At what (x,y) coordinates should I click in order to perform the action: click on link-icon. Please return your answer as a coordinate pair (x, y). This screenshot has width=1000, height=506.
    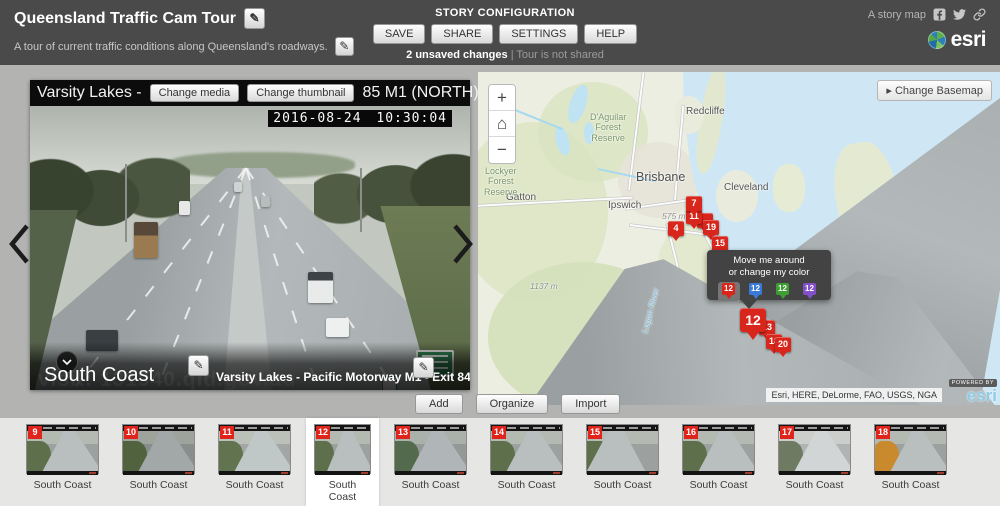
    Looking at the image, I should click on (979, 14).